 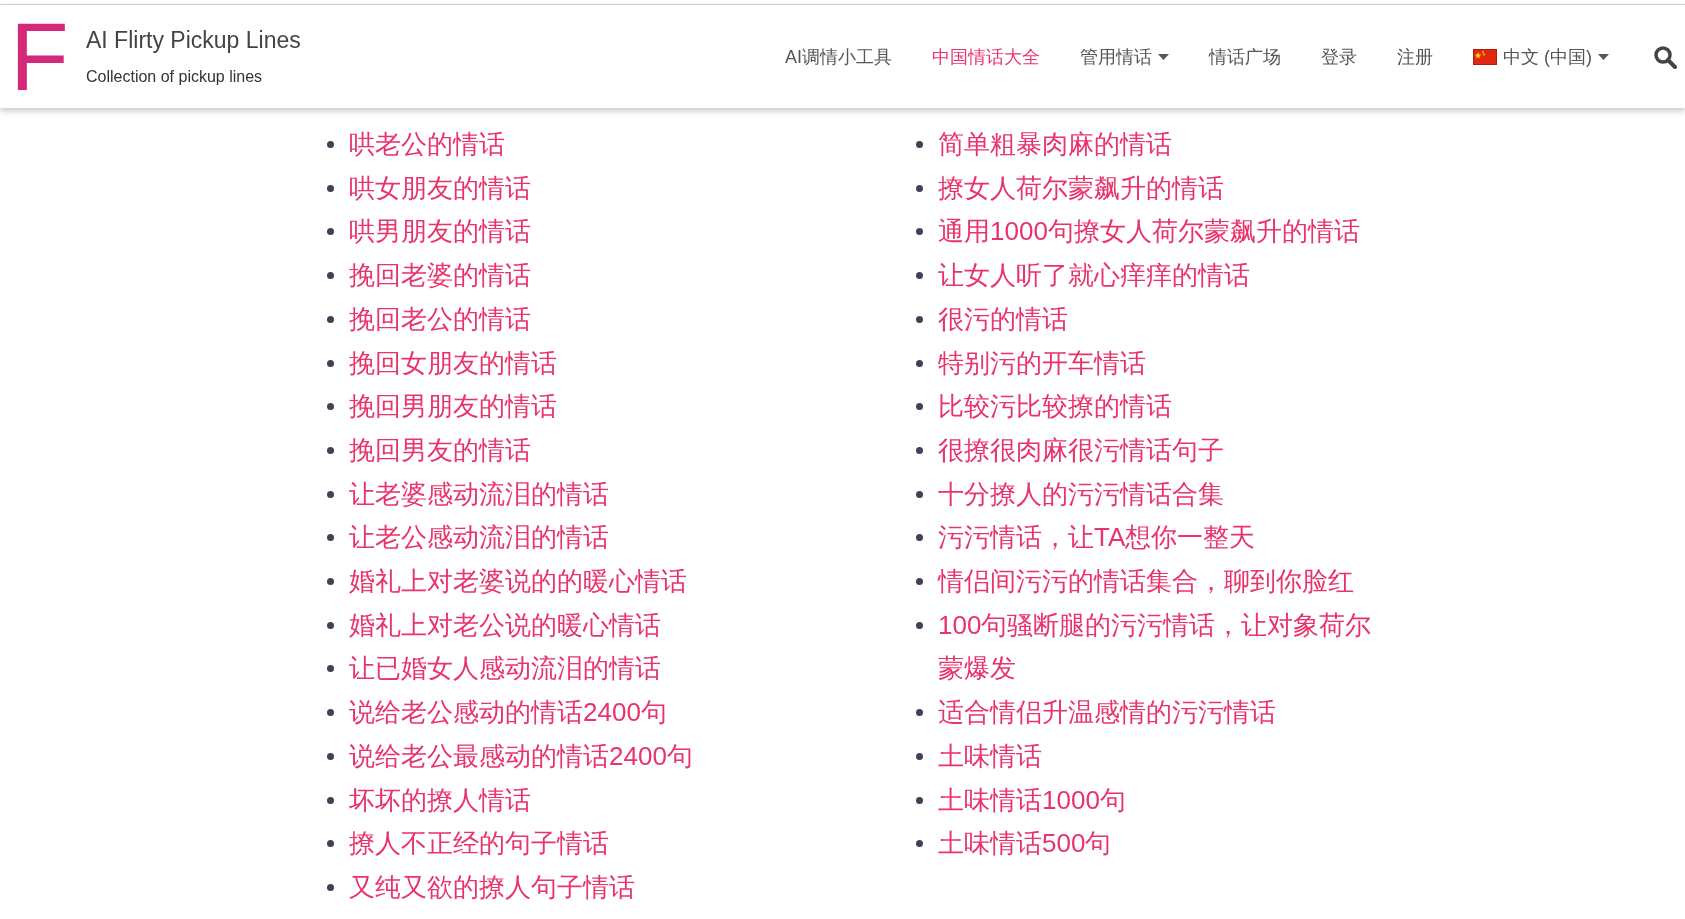 I want to click on article-link: 污污情话，让TA想你一整天, so click(x=1097, y=538).